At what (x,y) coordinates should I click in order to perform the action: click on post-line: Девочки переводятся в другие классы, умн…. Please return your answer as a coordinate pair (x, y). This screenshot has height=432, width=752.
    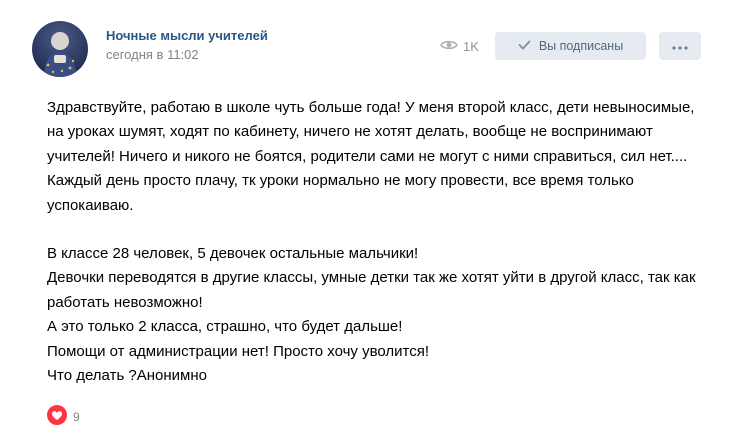
    Looking at the image, I should click on (371, 290).